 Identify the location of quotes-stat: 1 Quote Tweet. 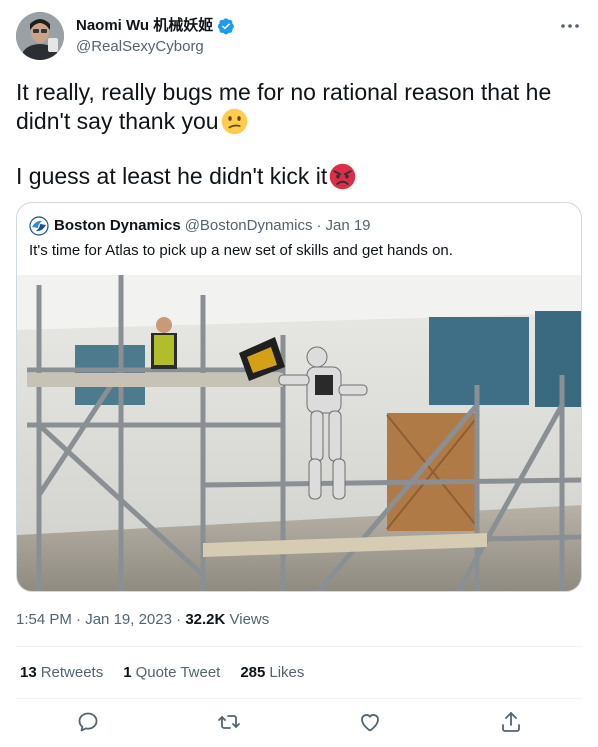
(171, 673).